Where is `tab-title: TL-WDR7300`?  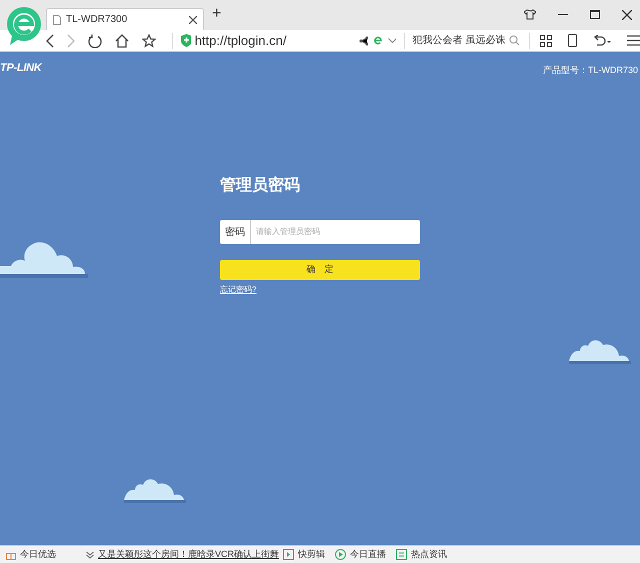 tab-title: TL-WDR7300 is located at coordinates (97, 20).